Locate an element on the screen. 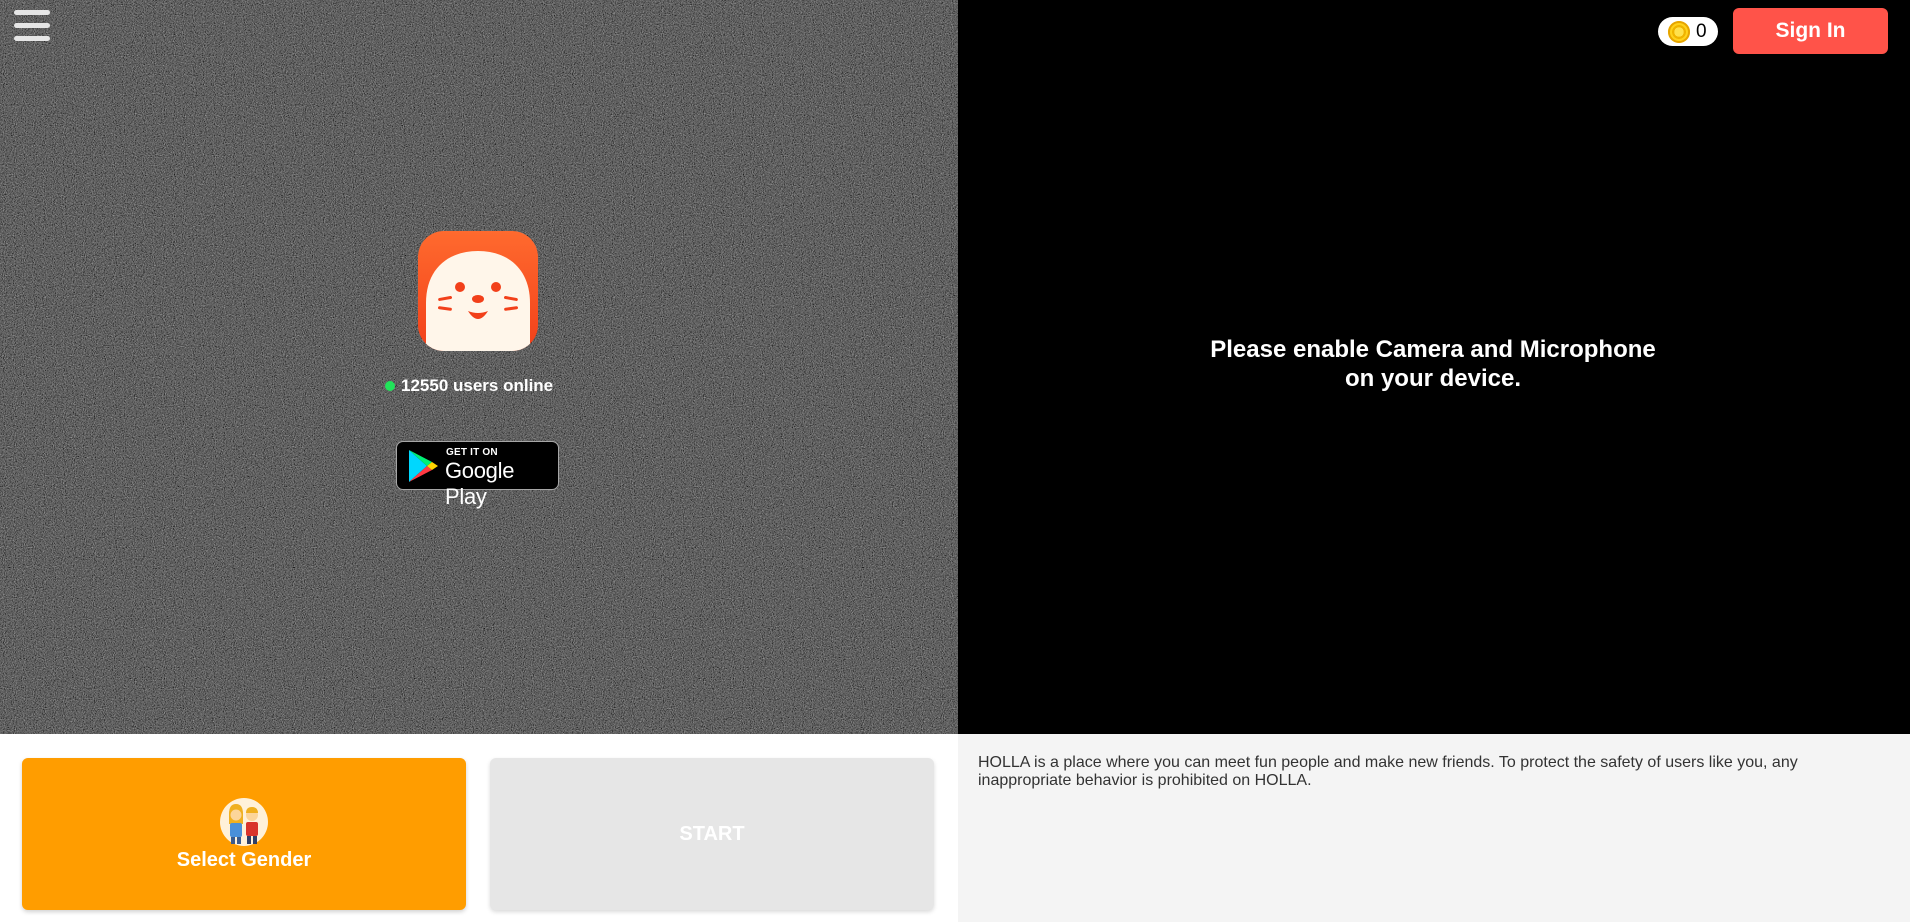 The height and width of the screenshot is (922, 1910). hamburger-menu-button is located at coordinates (33, 26).